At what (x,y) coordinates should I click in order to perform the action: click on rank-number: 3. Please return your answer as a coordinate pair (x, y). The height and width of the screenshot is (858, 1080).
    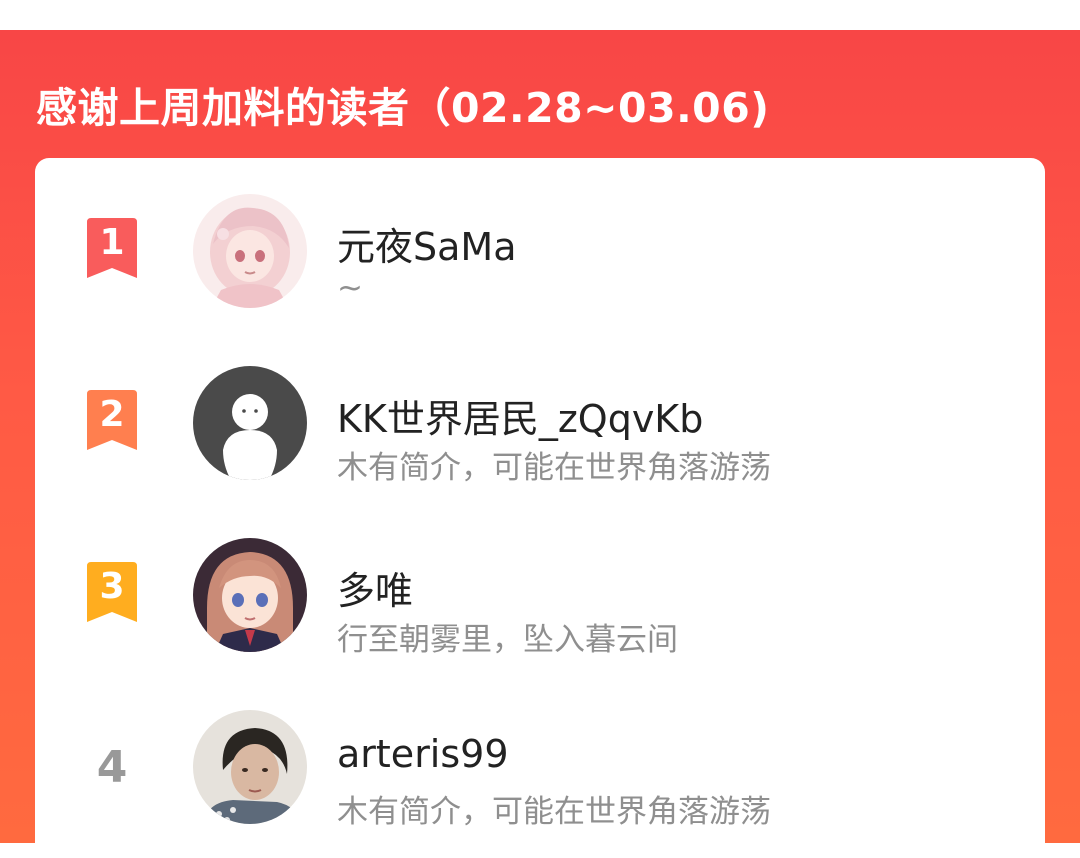
    Looking at the image, I should click on (112, 586).